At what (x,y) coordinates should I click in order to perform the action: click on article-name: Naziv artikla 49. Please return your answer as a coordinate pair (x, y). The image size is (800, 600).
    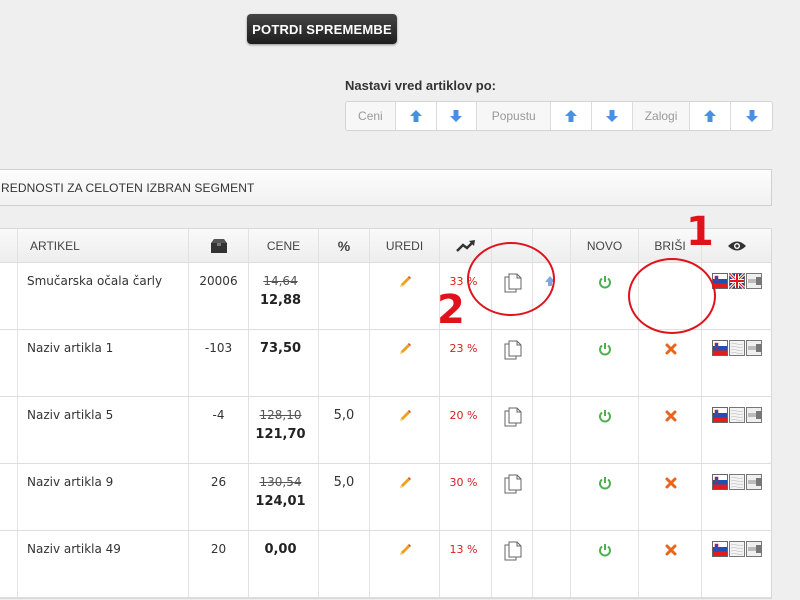
    Looking at the image, I should click on (74, 549).